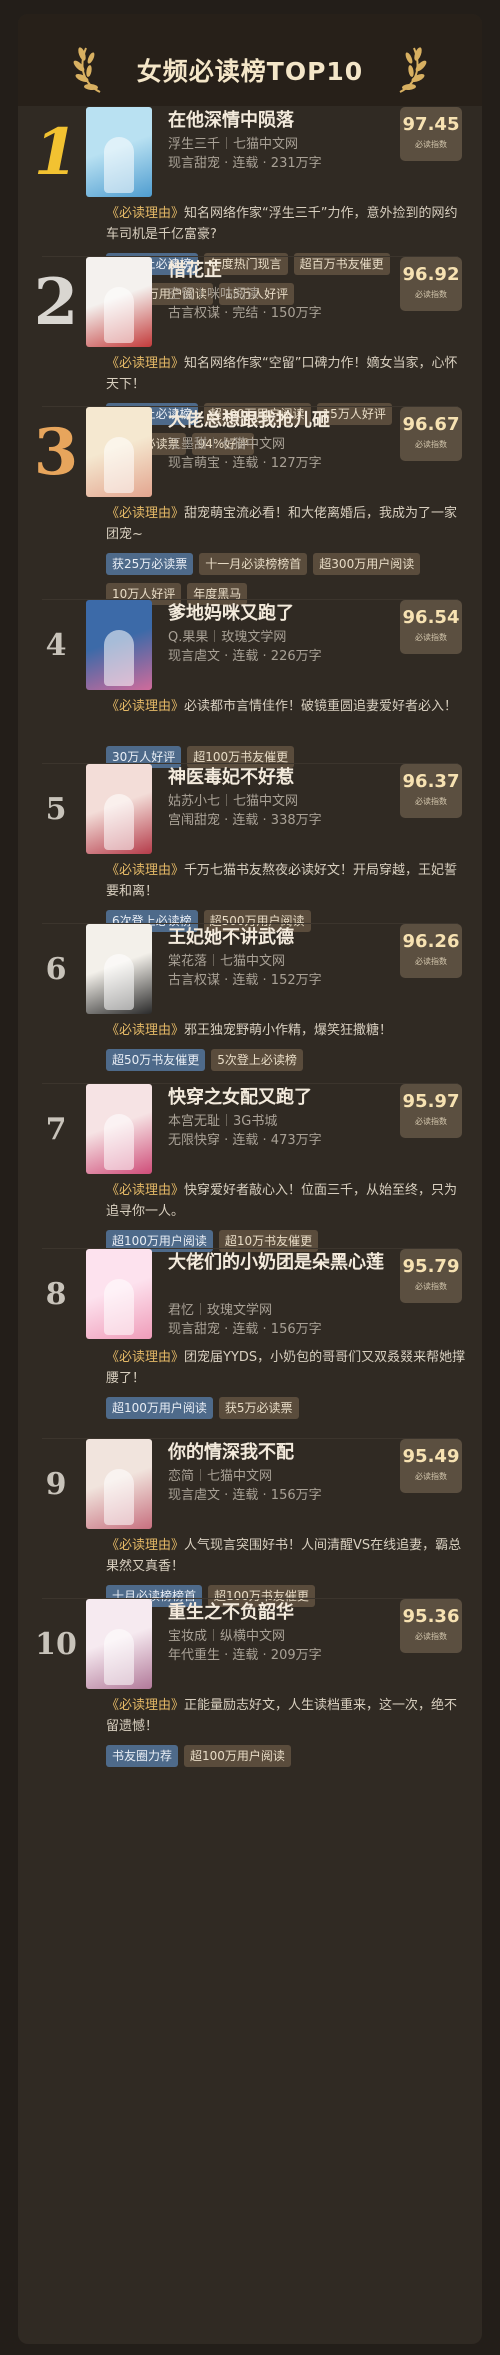  What do you see at coordinates (181, 1310) in the screenshot?
I see `author-name: 君忆` at bounding box center [181, 1310].